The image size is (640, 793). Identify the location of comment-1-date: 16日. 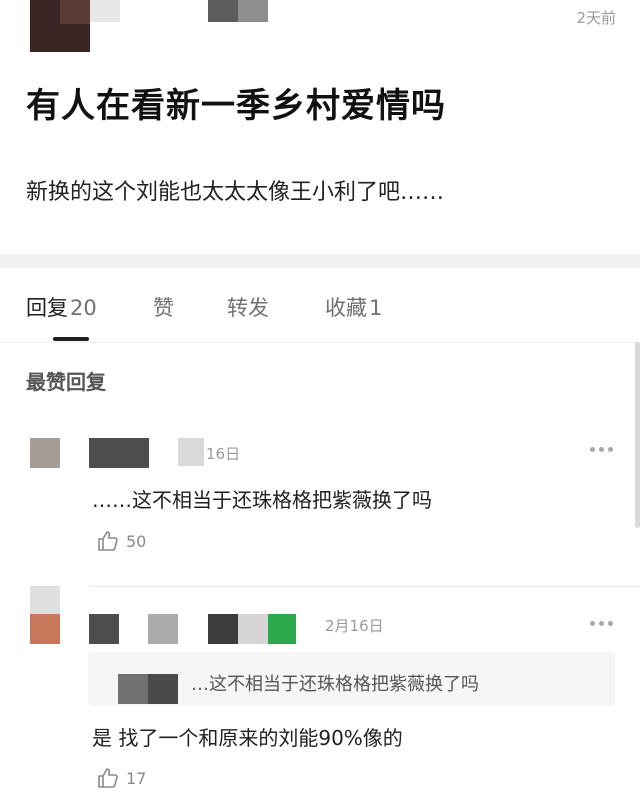
(223, 454).